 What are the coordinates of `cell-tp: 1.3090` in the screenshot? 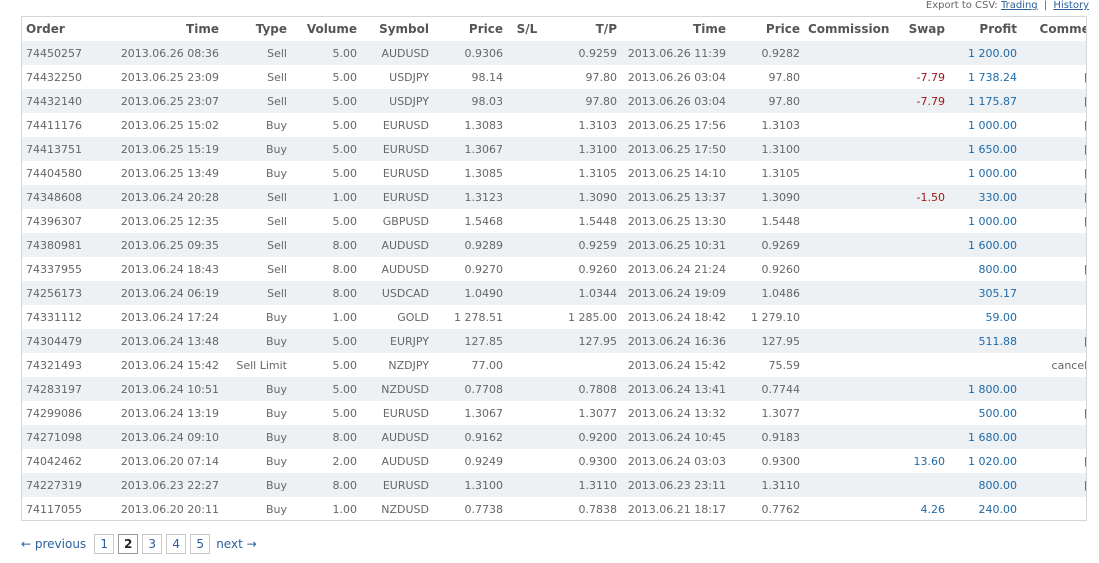 It's located at (598, 197).